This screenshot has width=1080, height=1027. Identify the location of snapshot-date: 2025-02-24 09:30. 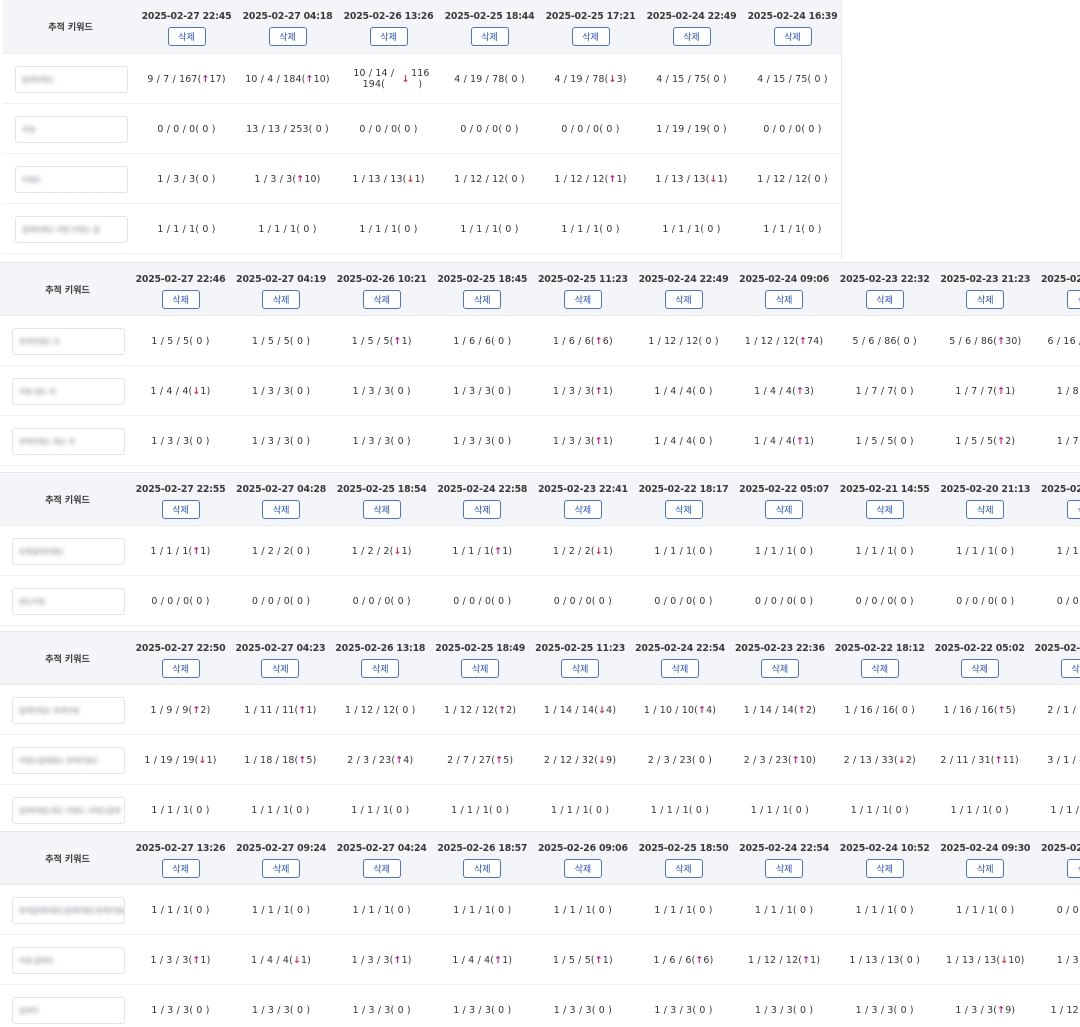
(985, 848).